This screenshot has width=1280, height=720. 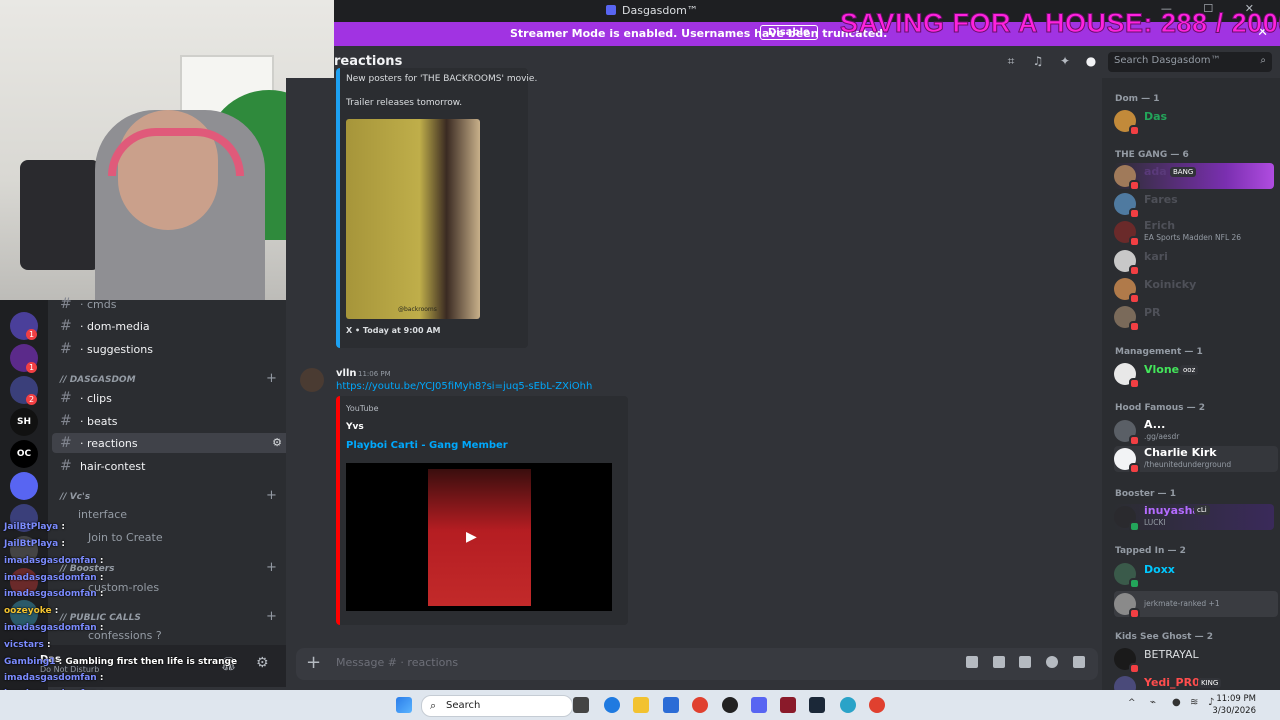 What do you see at coordinates (1155, 522) in the screenshot?
I see `activity-text: LUCKI` at bounding box center [1155, 522].